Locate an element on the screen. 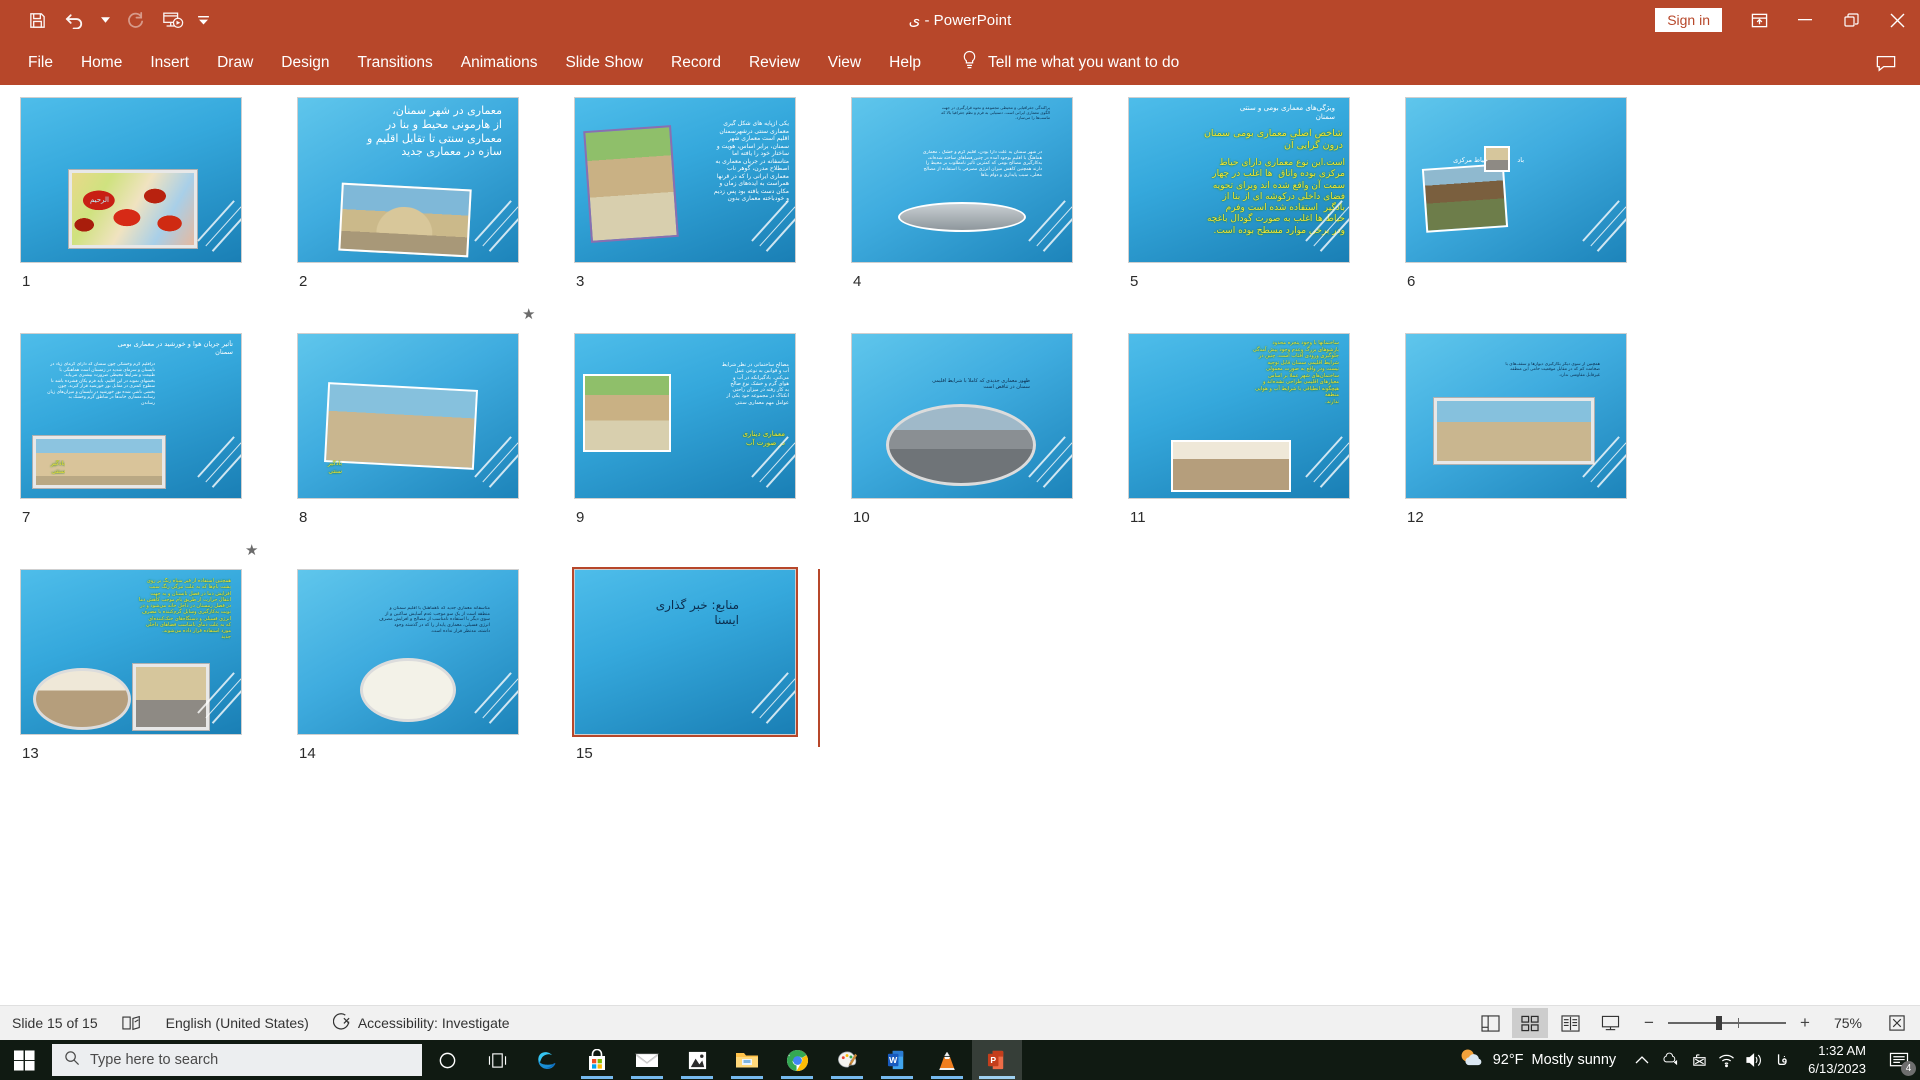 This screenshot has height=1080, width=1920. customize-qat-icon is located at coordinates (203, 20).